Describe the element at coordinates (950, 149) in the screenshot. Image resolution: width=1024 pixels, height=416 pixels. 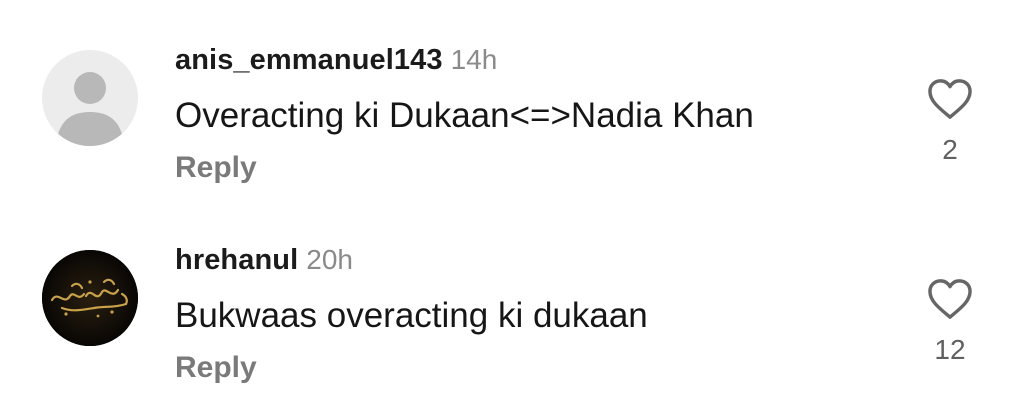
I see `like-count: 2` at that location.